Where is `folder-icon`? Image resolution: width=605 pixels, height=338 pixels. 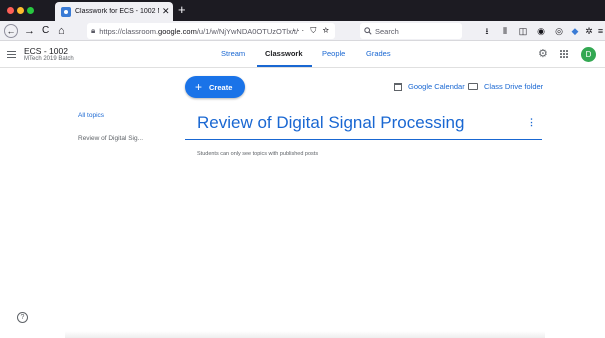
folder-icon is located at coordinates (473, 86).